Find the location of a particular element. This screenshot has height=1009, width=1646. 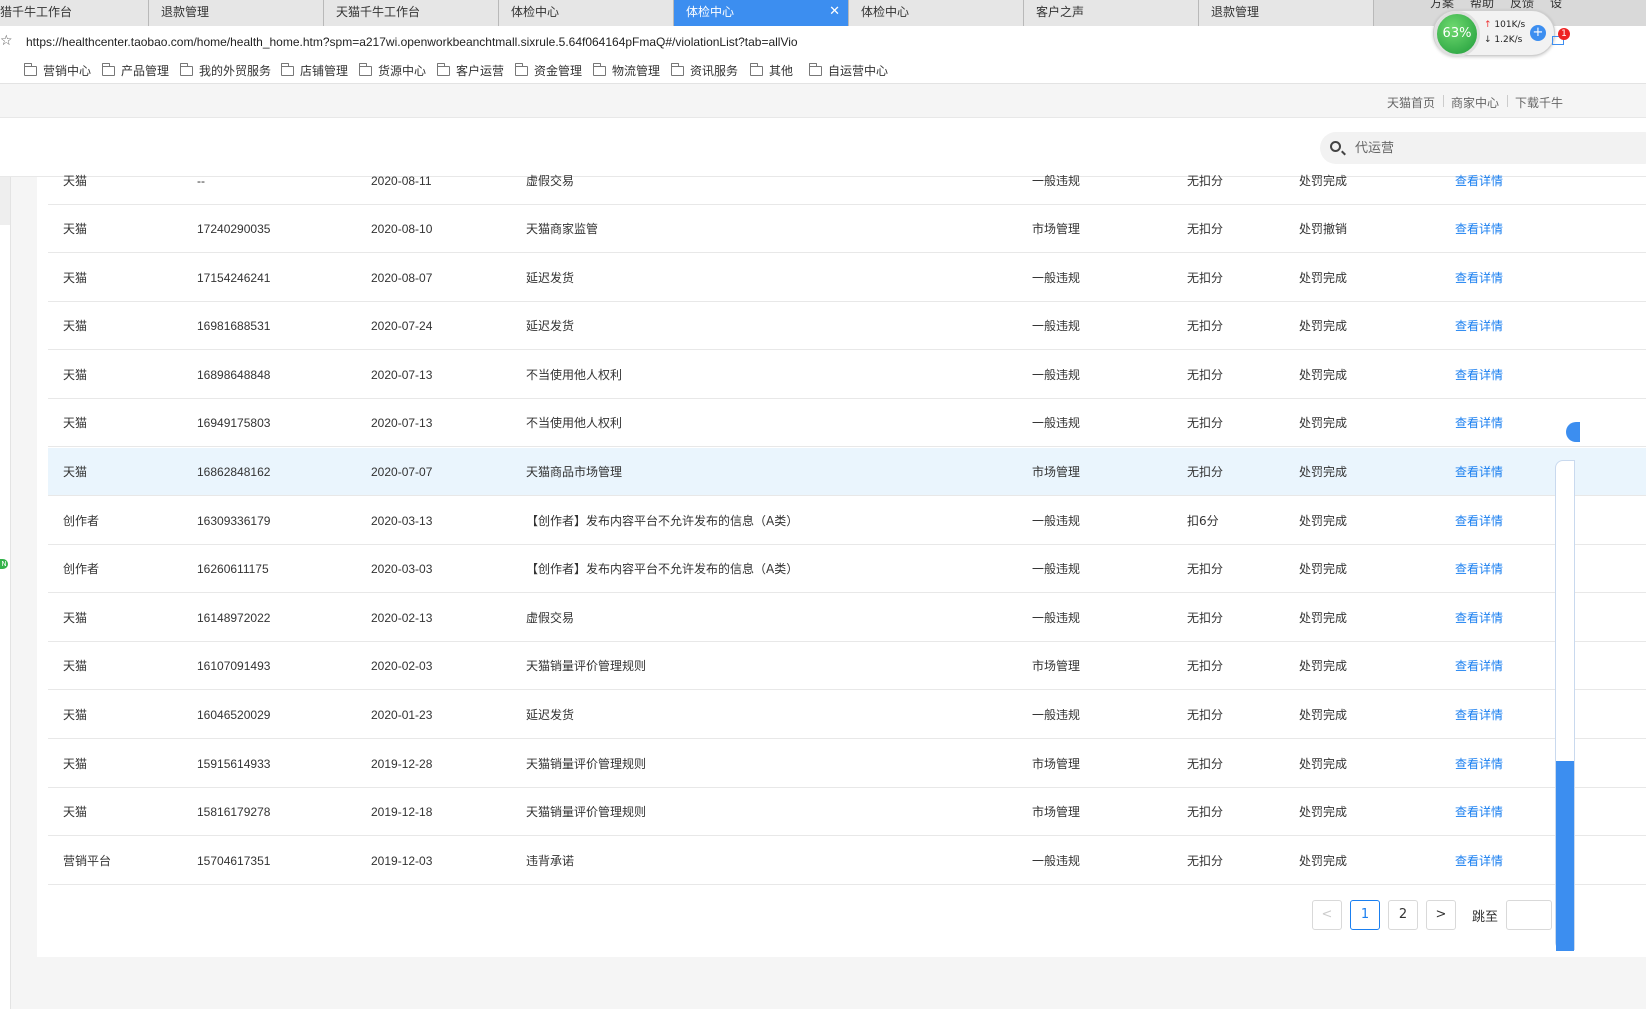

tab-label: 体检中心 is located at coordinates (710, 12).